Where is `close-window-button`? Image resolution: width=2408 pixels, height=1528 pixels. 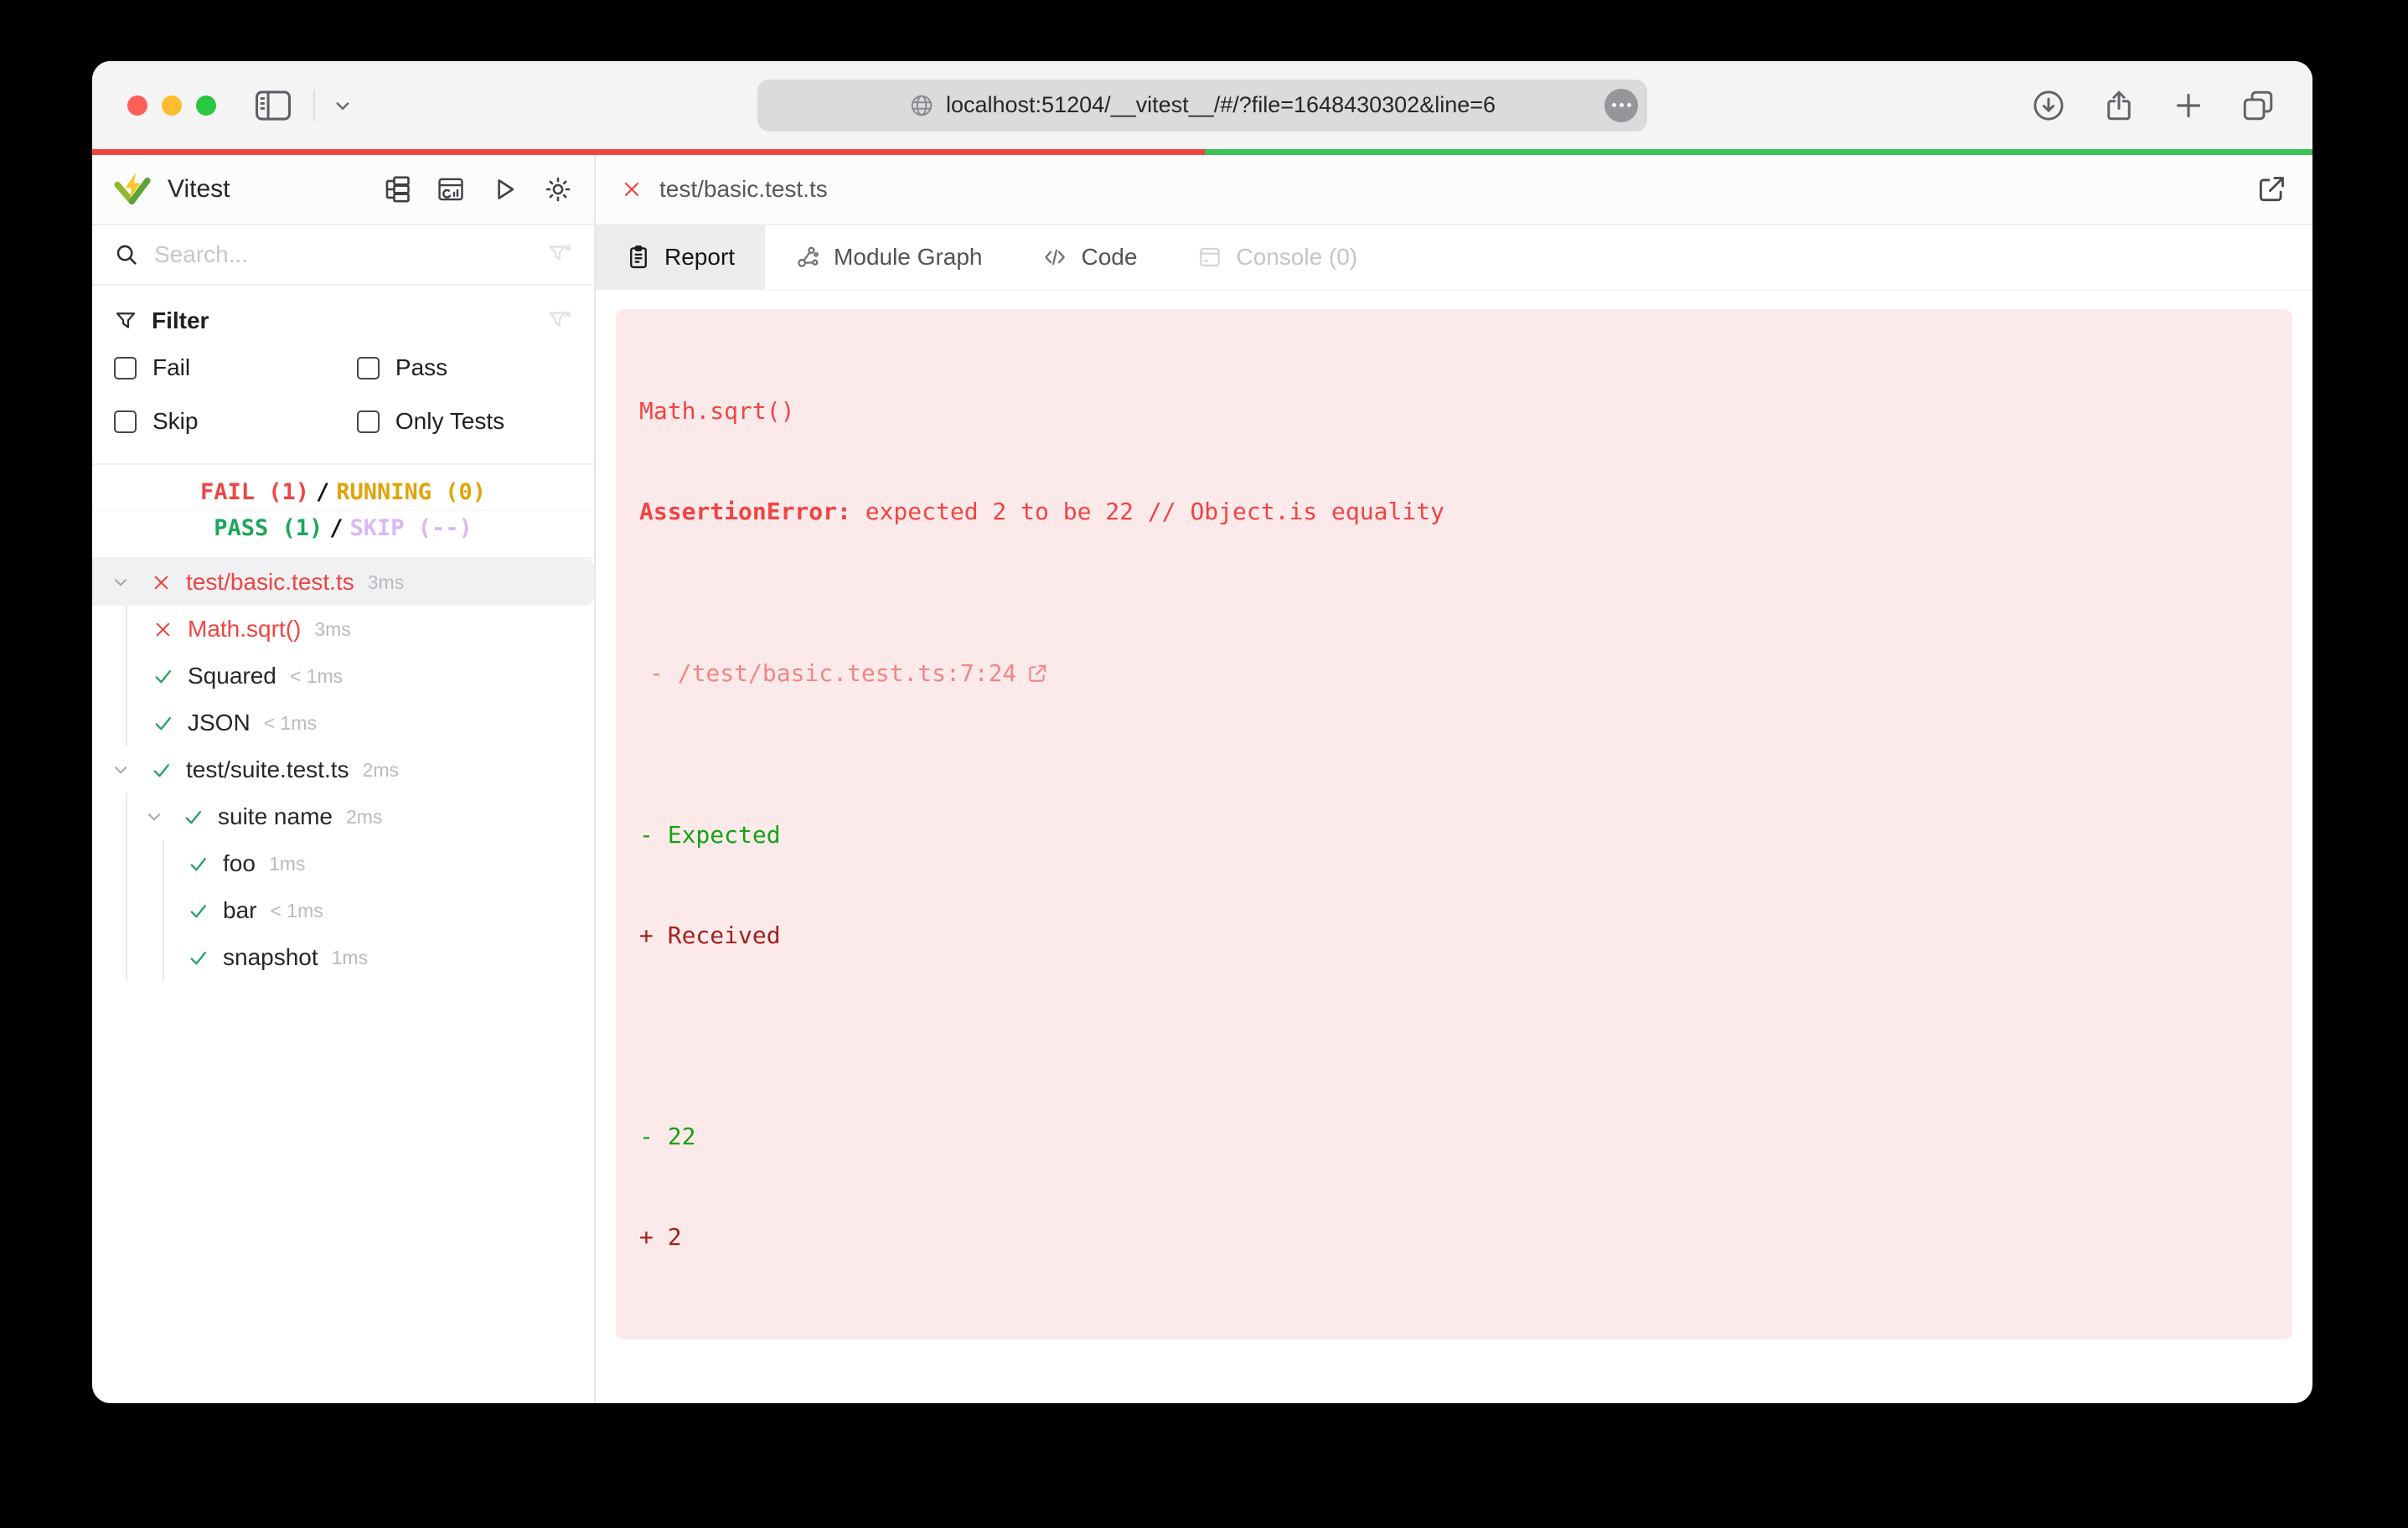
close-window-button is located at coordinates (137, 105).